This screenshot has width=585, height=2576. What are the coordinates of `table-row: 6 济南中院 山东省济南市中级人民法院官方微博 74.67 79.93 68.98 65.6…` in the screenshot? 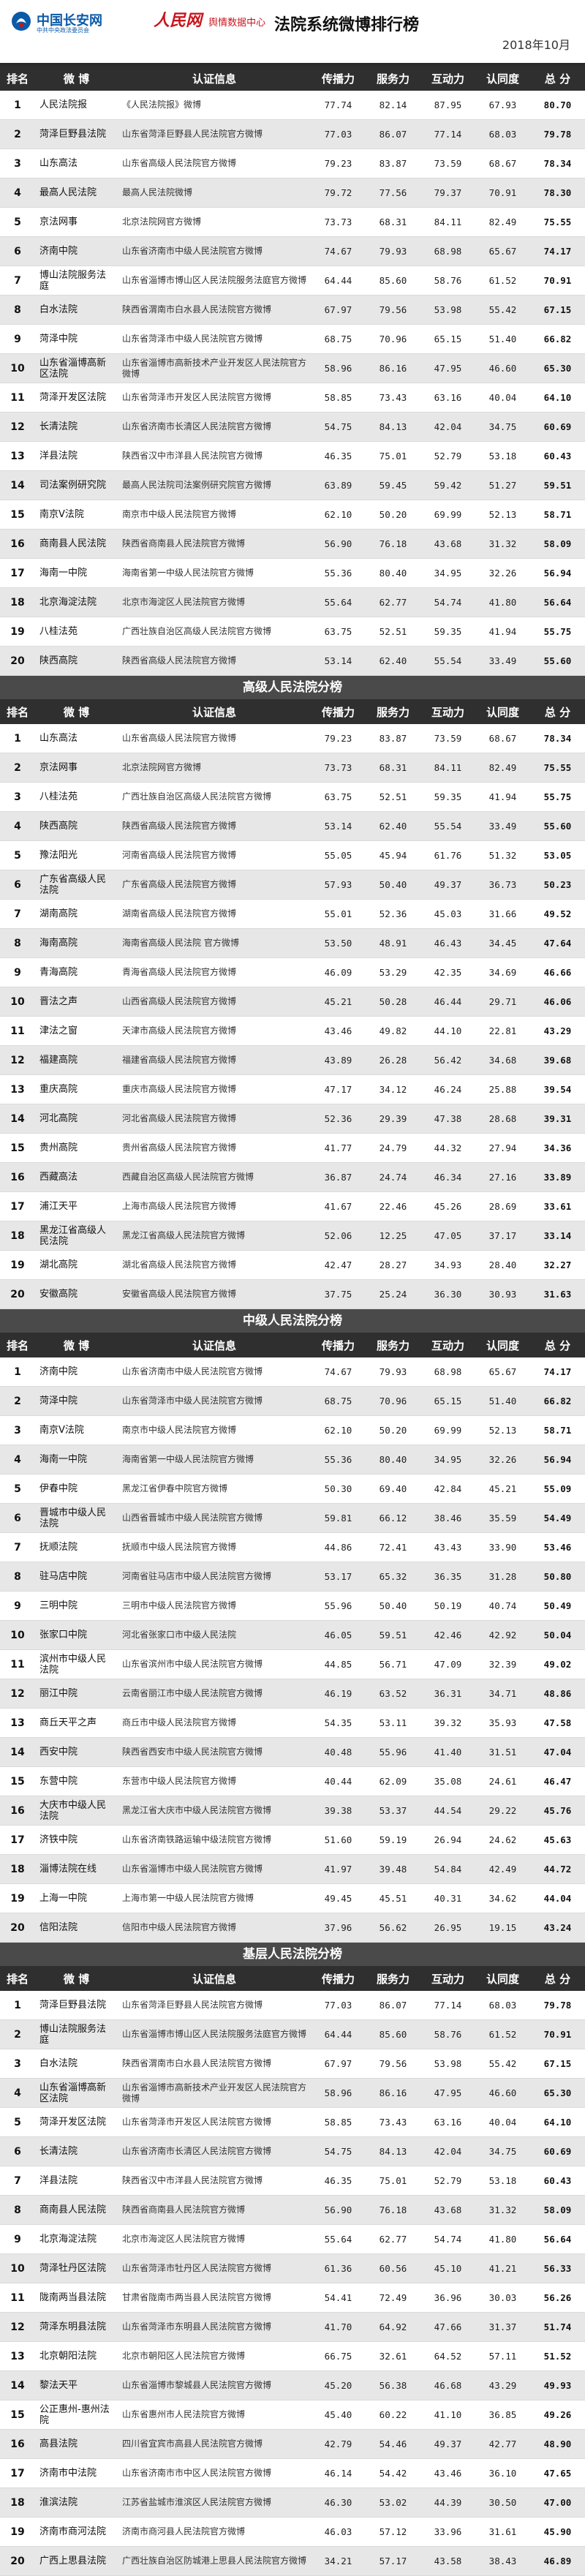 It's located at (292, 251).